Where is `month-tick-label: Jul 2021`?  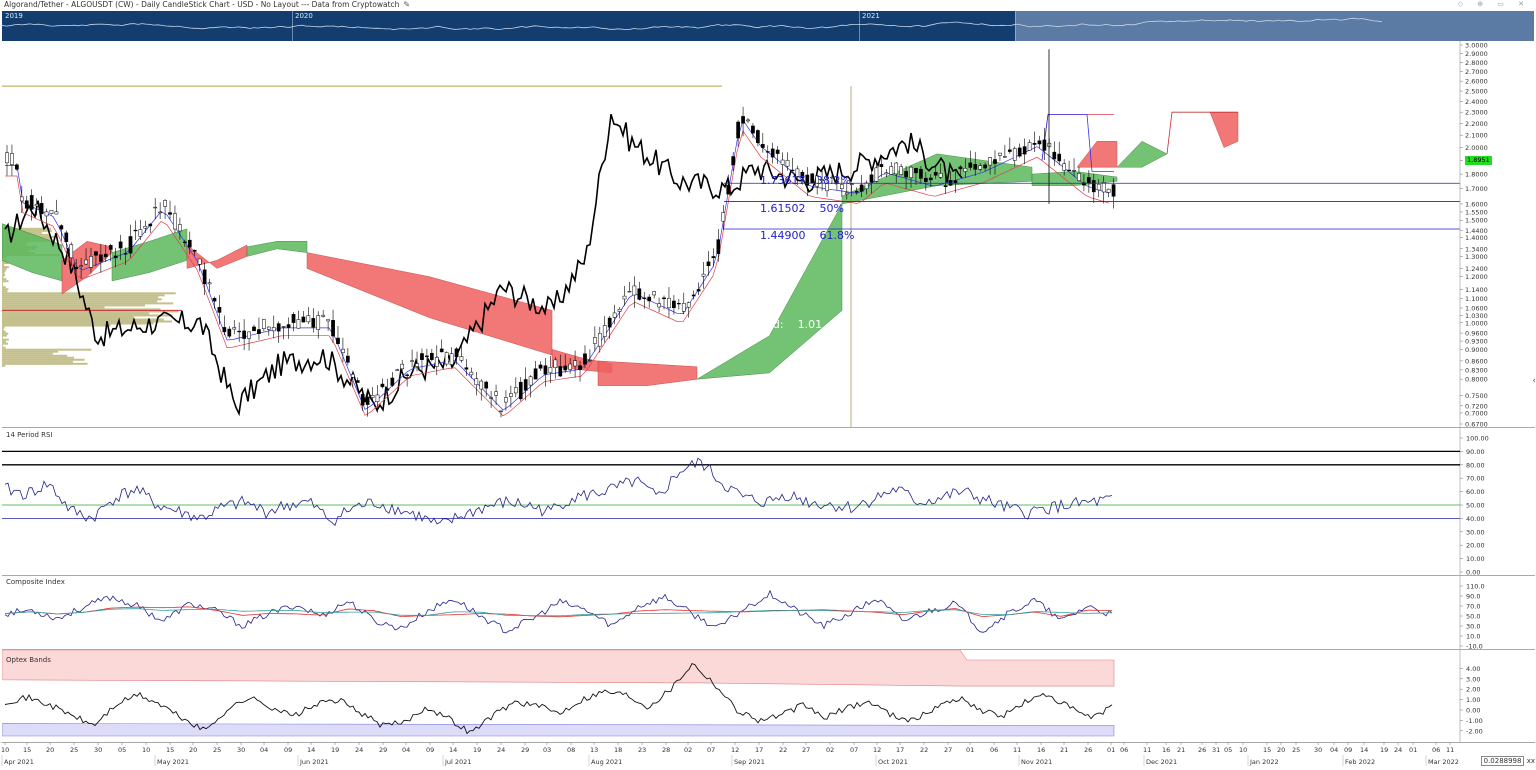 month-tick-label: Jul 2021 is located at coordinates (457, 762).